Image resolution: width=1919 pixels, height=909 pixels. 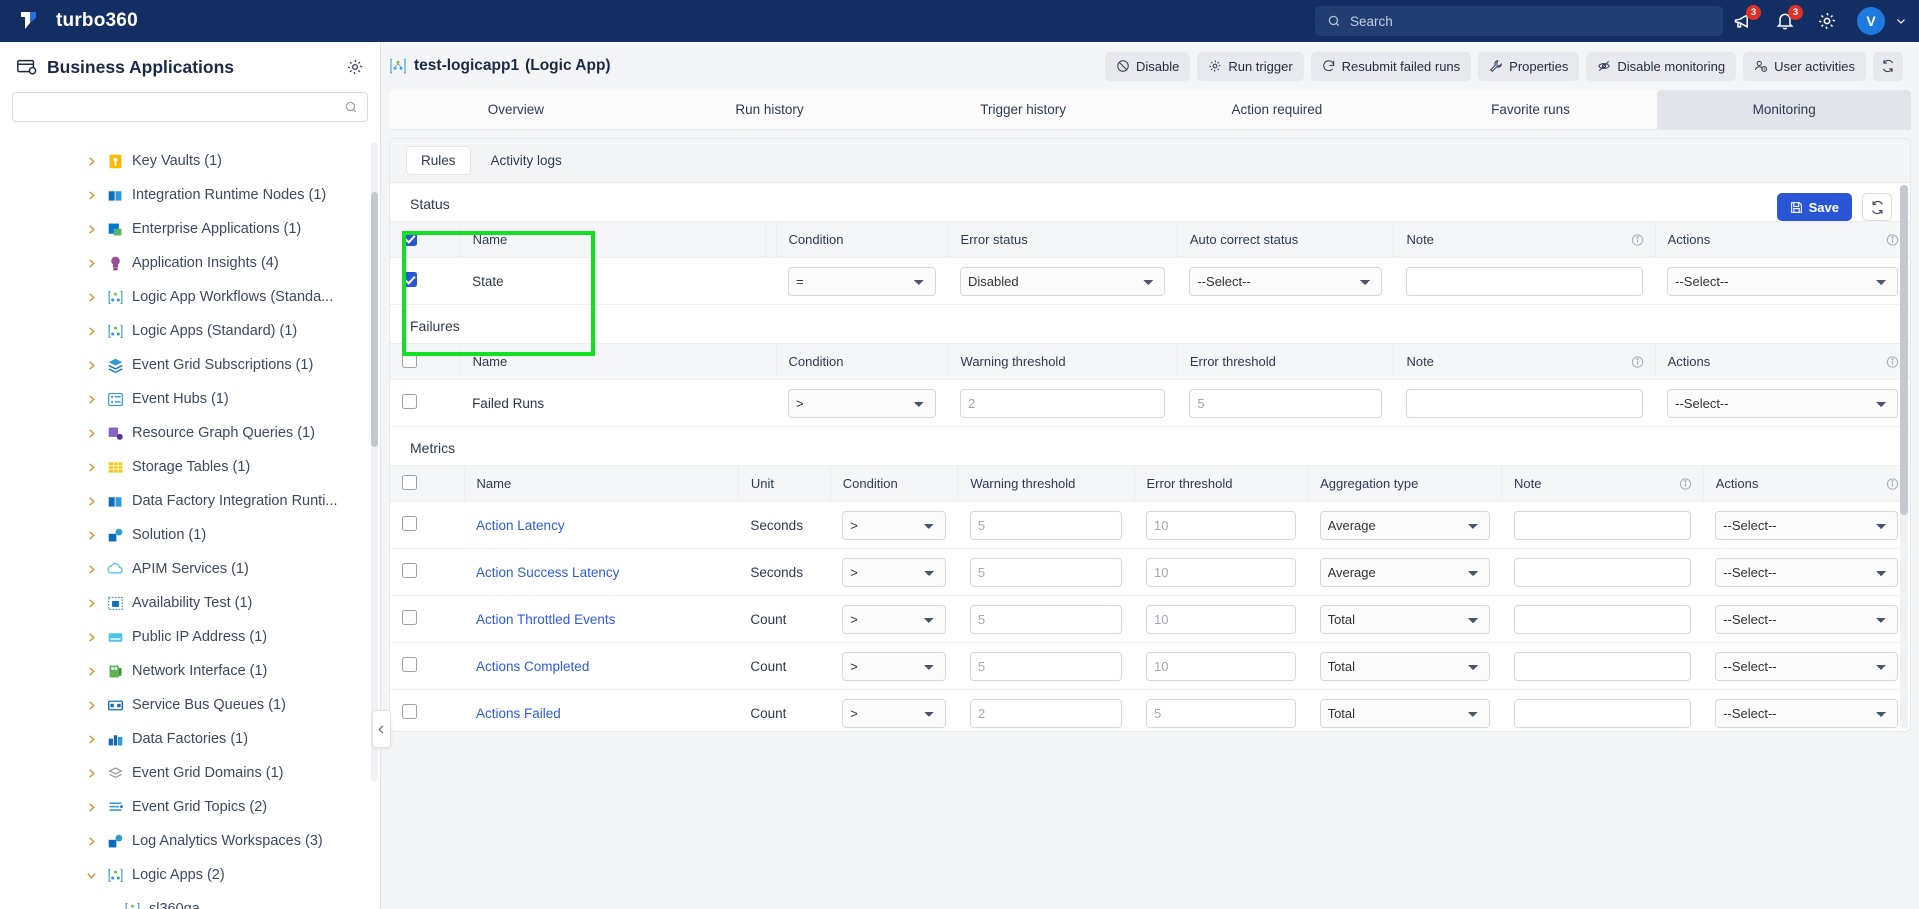 What do you see at coordinates (1784, 109) in the screenshot?
I see `tab-monitoring: Monitoring` at bounding box center [1784, 109].